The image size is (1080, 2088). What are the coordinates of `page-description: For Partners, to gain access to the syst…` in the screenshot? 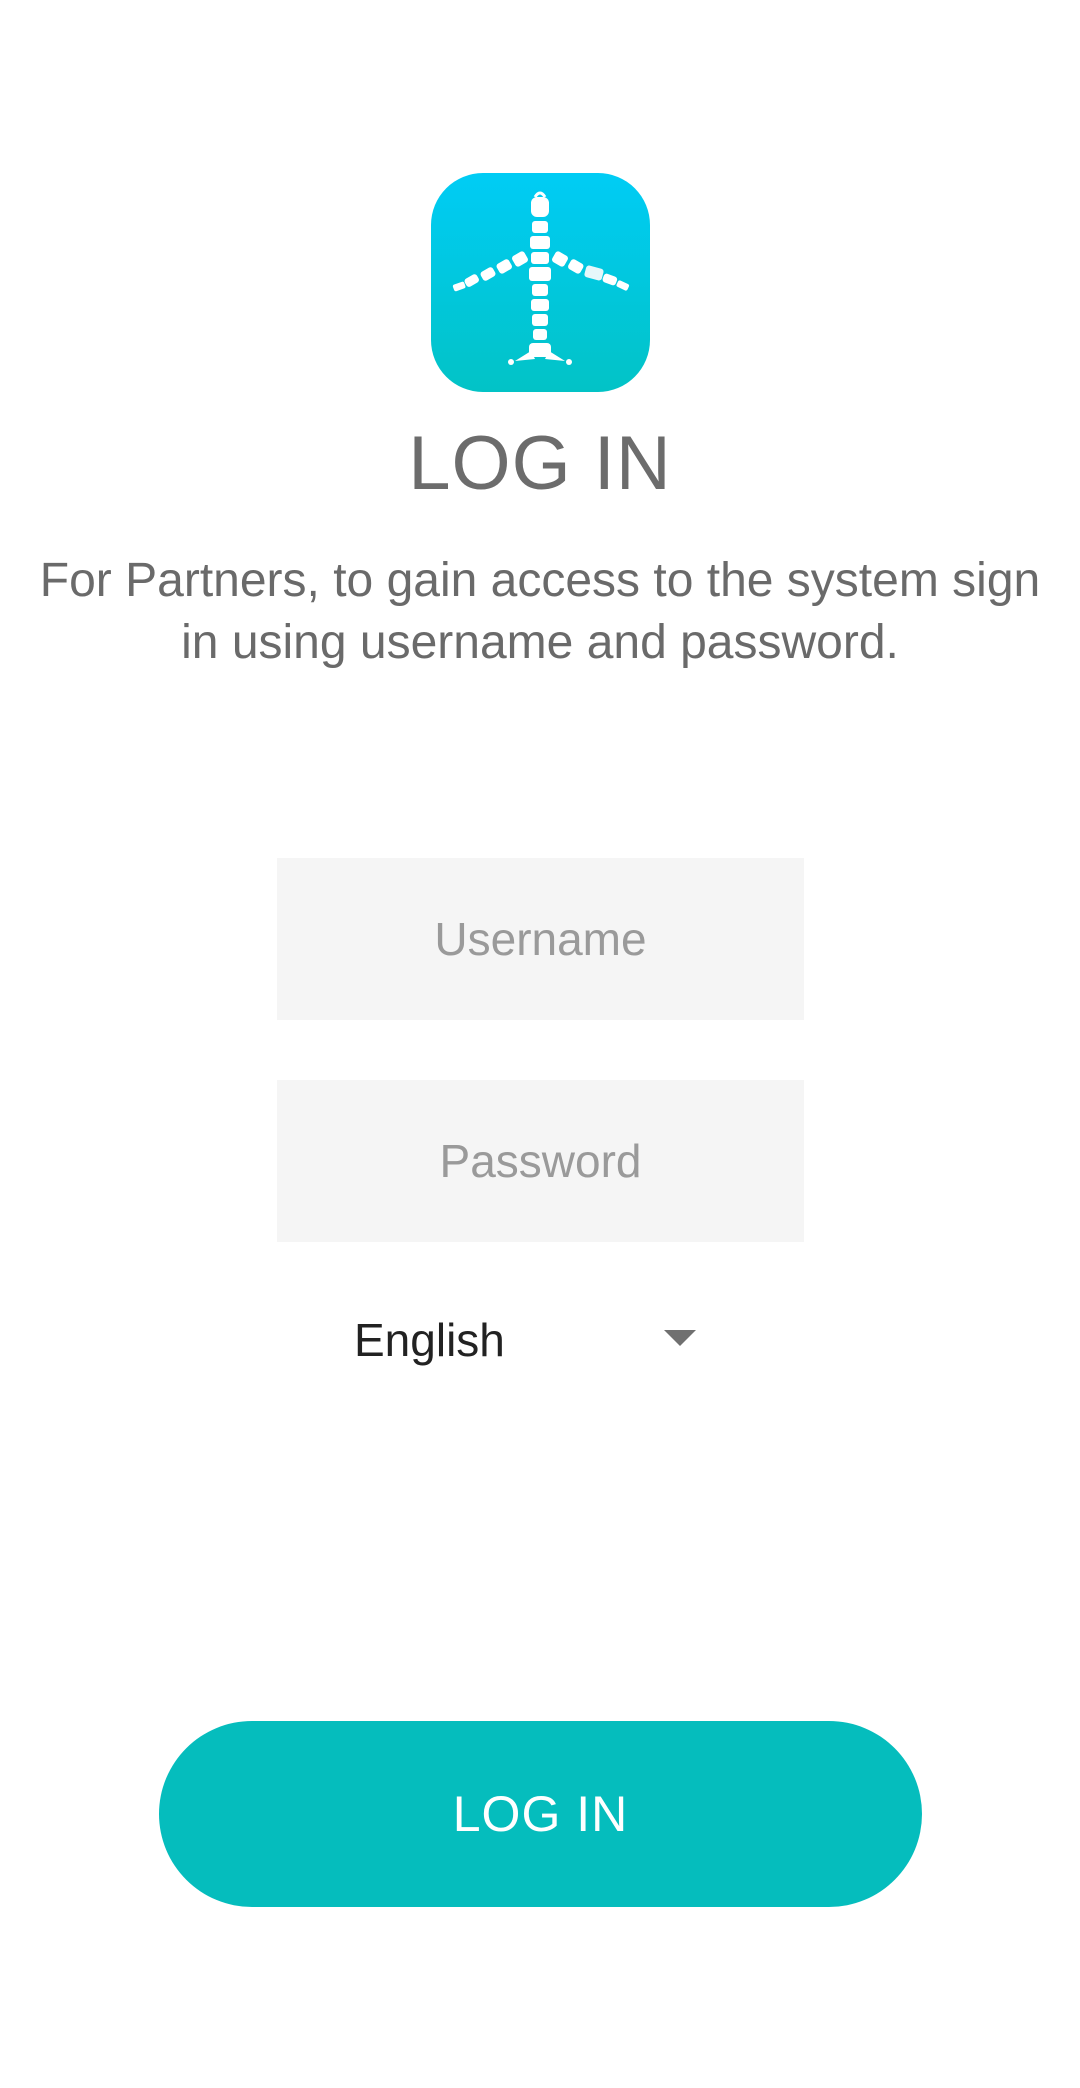 It's located at (540, 611).